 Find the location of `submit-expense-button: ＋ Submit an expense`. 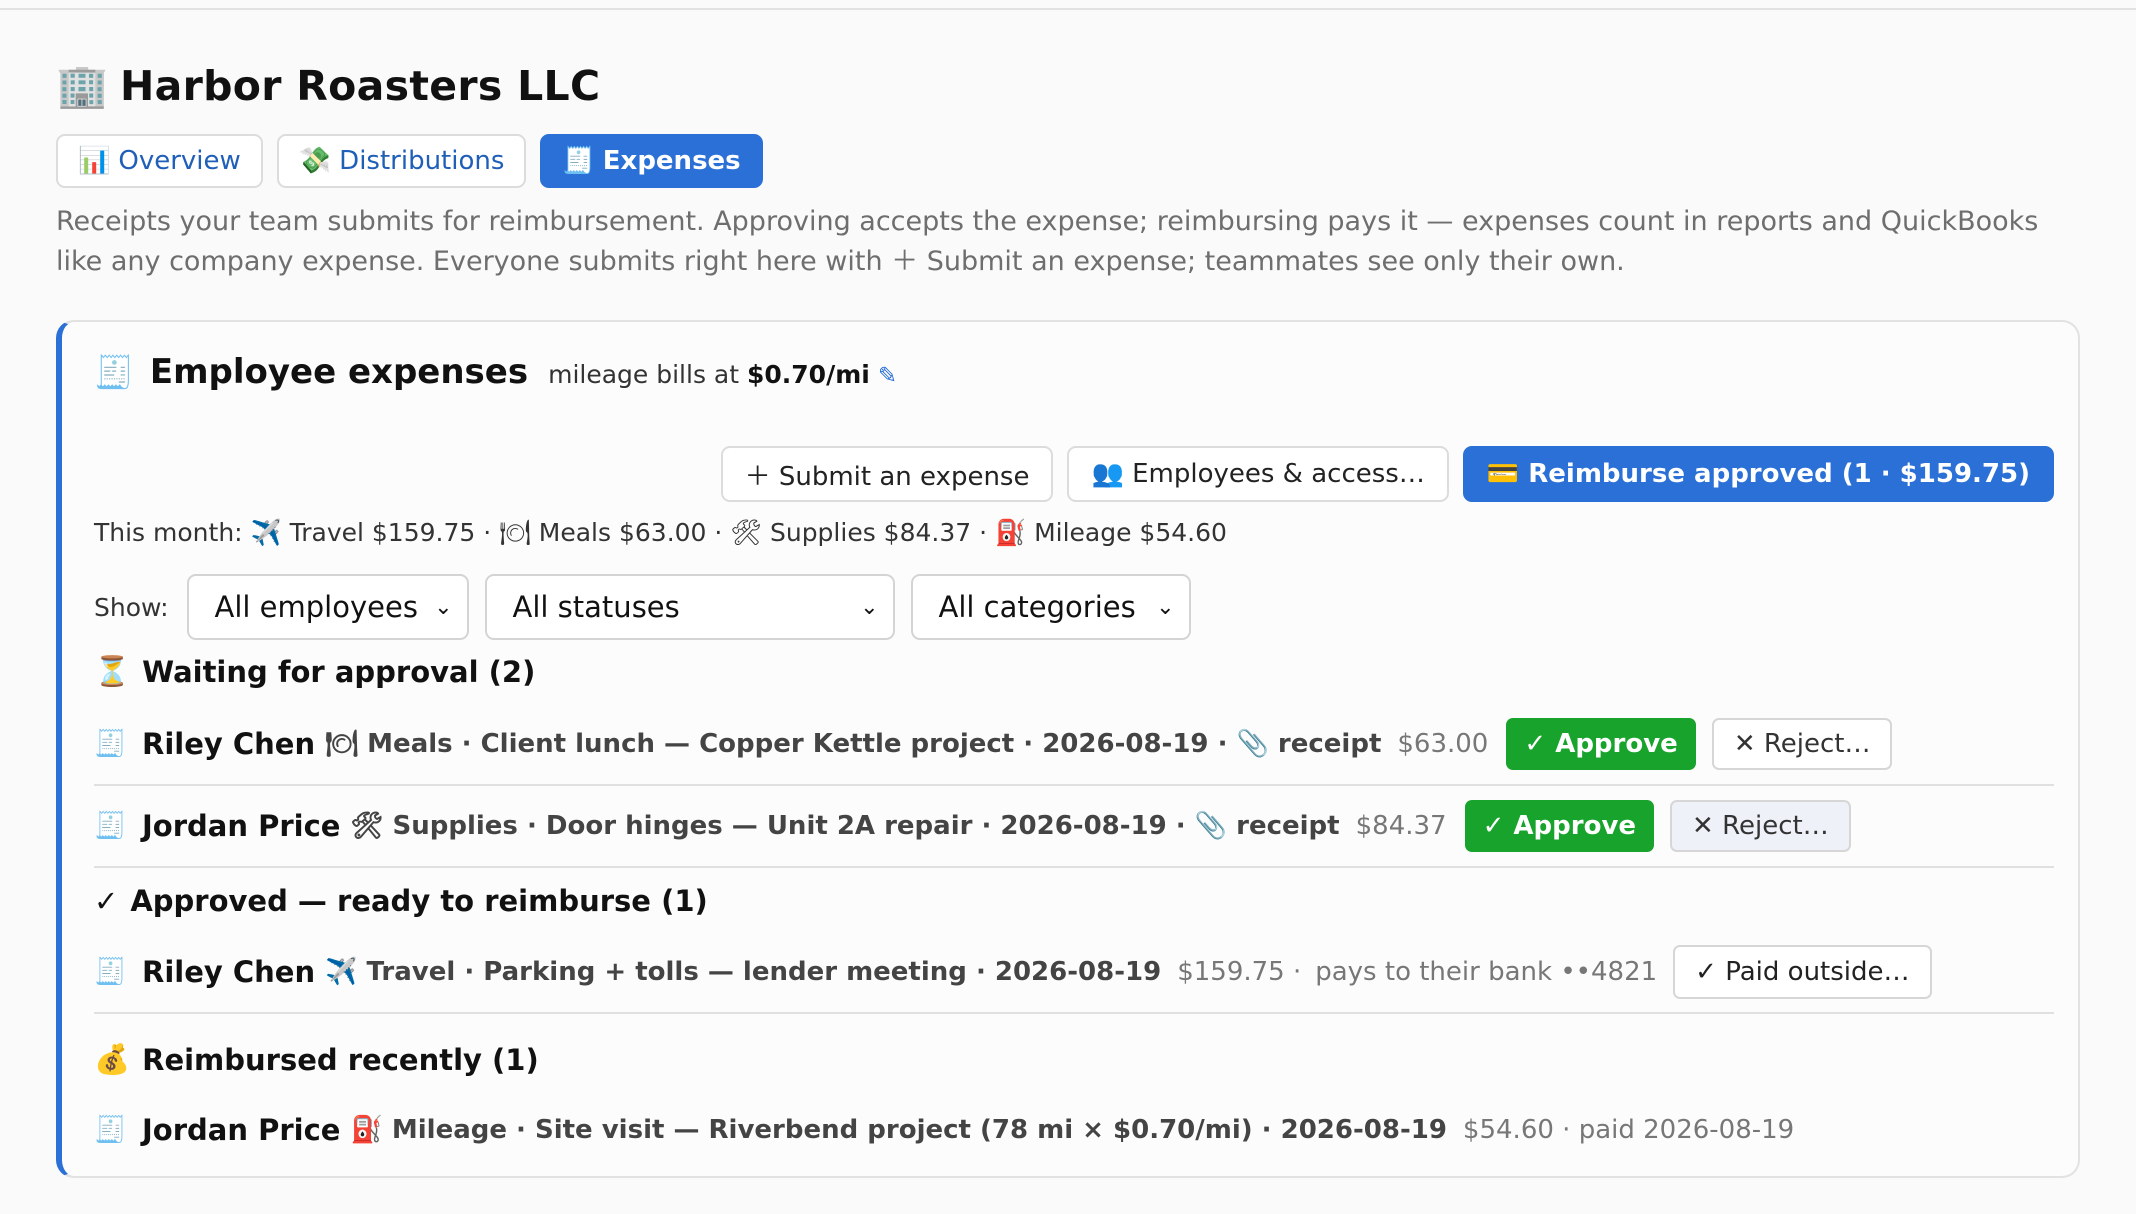

submit-expense-button: ＋ Submit an expense is located at coordinates (887, 474).